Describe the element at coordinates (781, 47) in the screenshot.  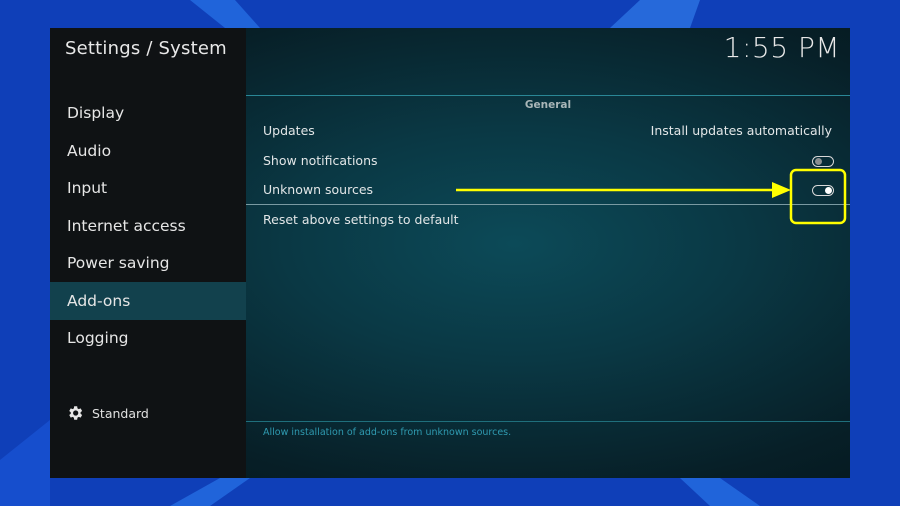
I see `clock: 1:55 PM` at that location.